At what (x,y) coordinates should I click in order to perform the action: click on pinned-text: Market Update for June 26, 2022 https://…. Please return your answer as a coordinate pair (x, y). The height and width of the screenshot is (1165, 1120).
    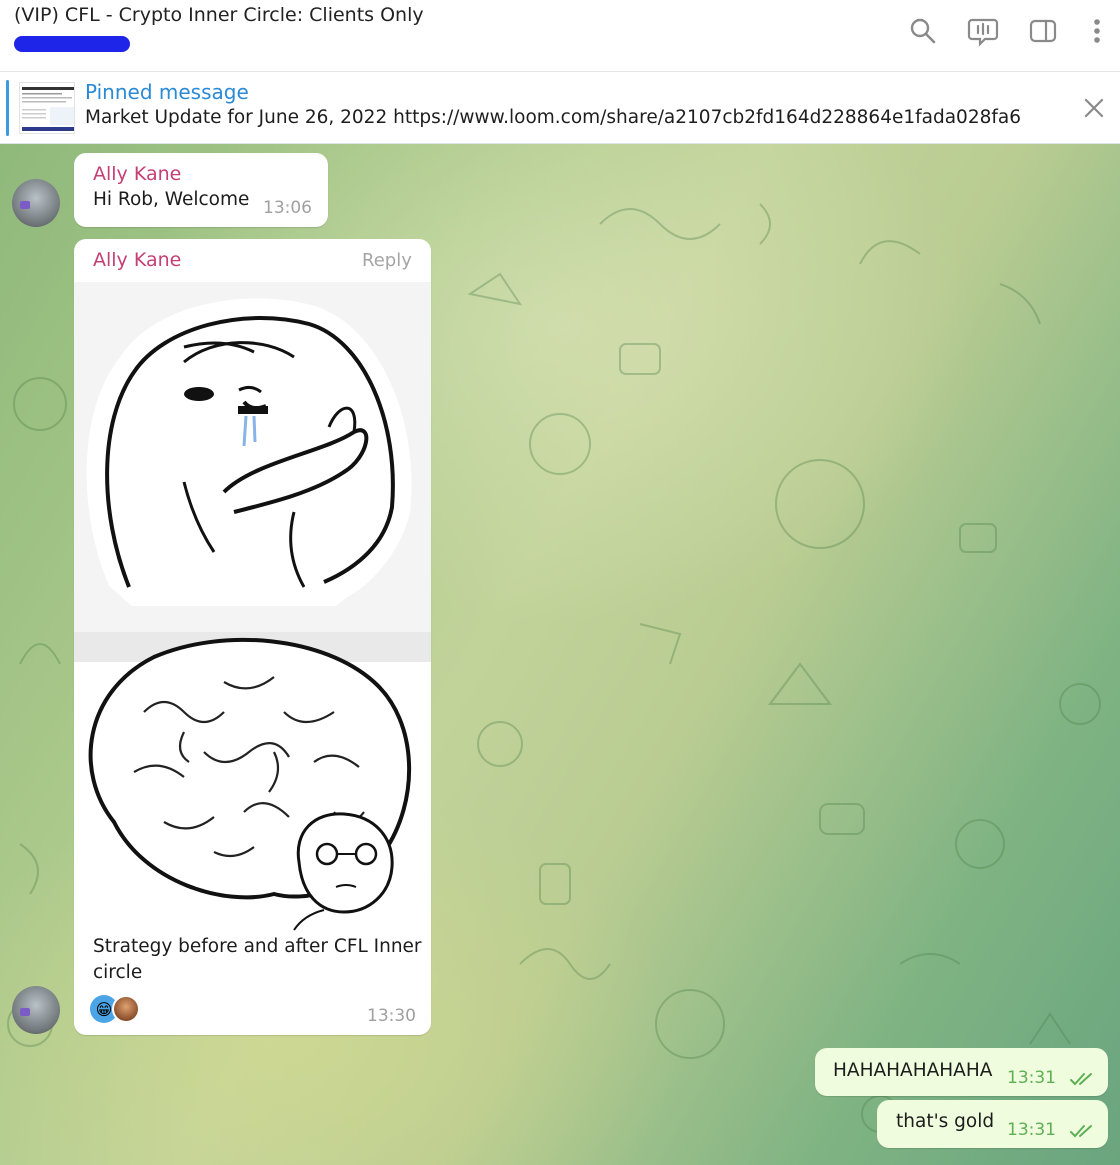
    Looking at the image, I should click on (553, 117).